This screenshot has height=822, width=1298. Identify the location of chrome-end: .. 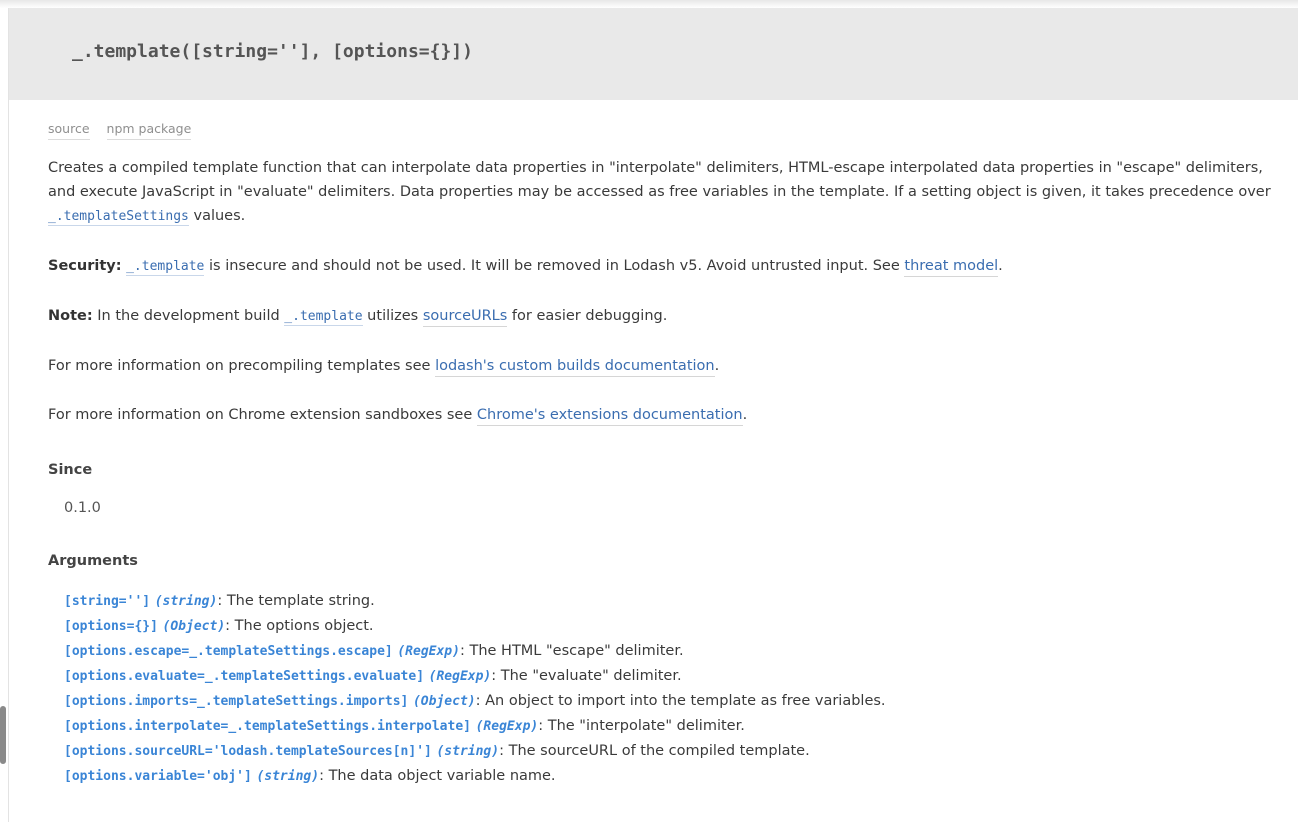
(745, 415).